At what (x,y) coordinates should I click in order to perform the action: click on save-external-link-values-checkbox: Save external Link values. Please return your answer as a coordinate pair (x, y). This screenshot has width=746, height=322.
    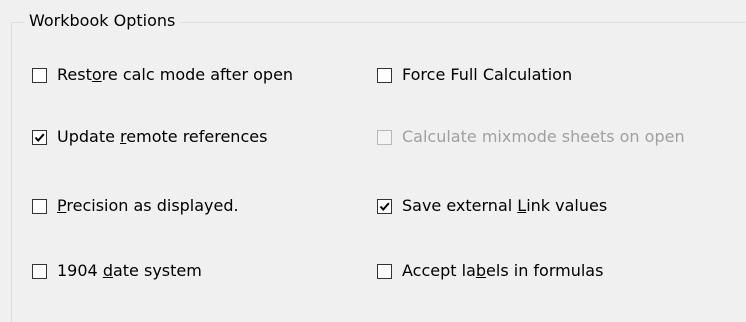
    Looking at the image, I should click on (492, 206).